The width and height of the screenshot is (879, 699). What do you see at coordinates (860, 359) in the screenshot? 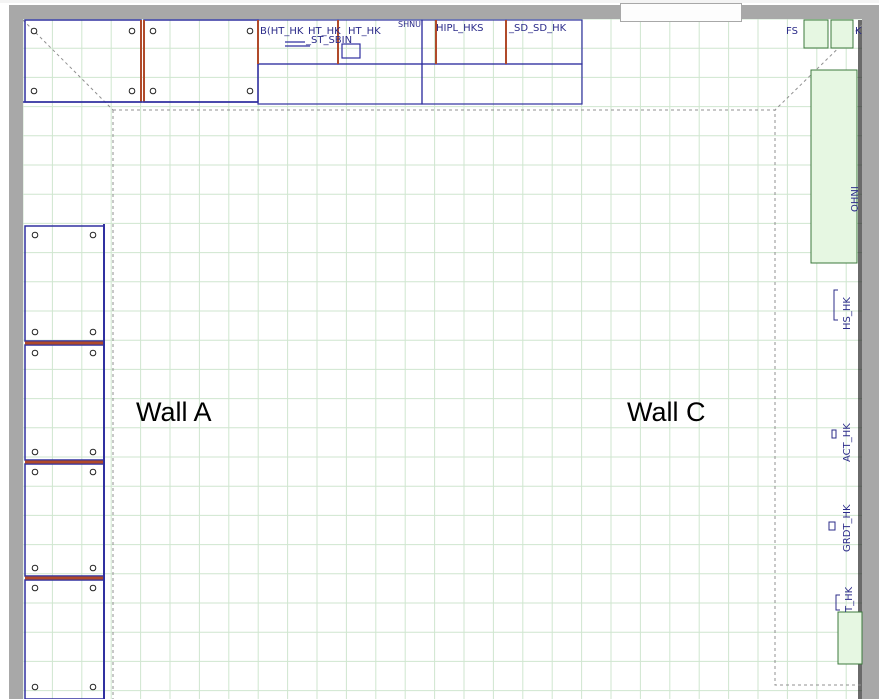
I see `wall-right-inner` at bounding box center [860, 359].